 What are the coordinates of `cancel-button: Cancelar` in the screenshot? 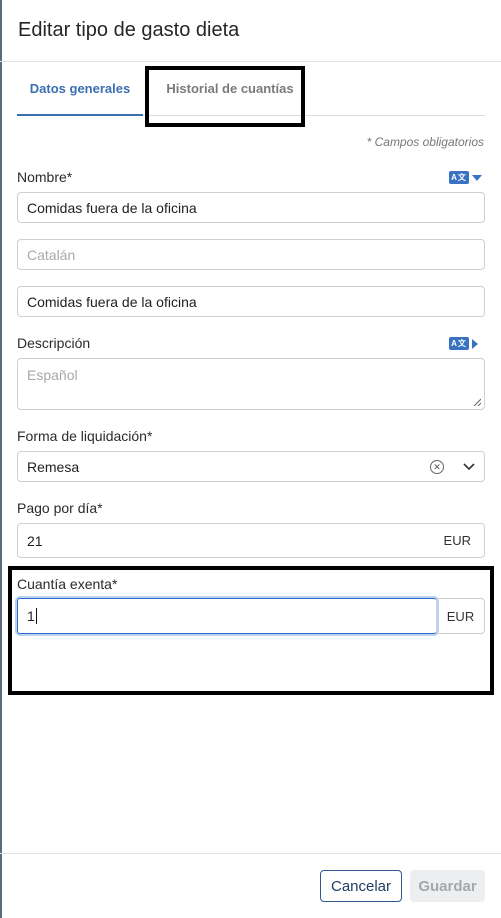 It's located at (361, 886).